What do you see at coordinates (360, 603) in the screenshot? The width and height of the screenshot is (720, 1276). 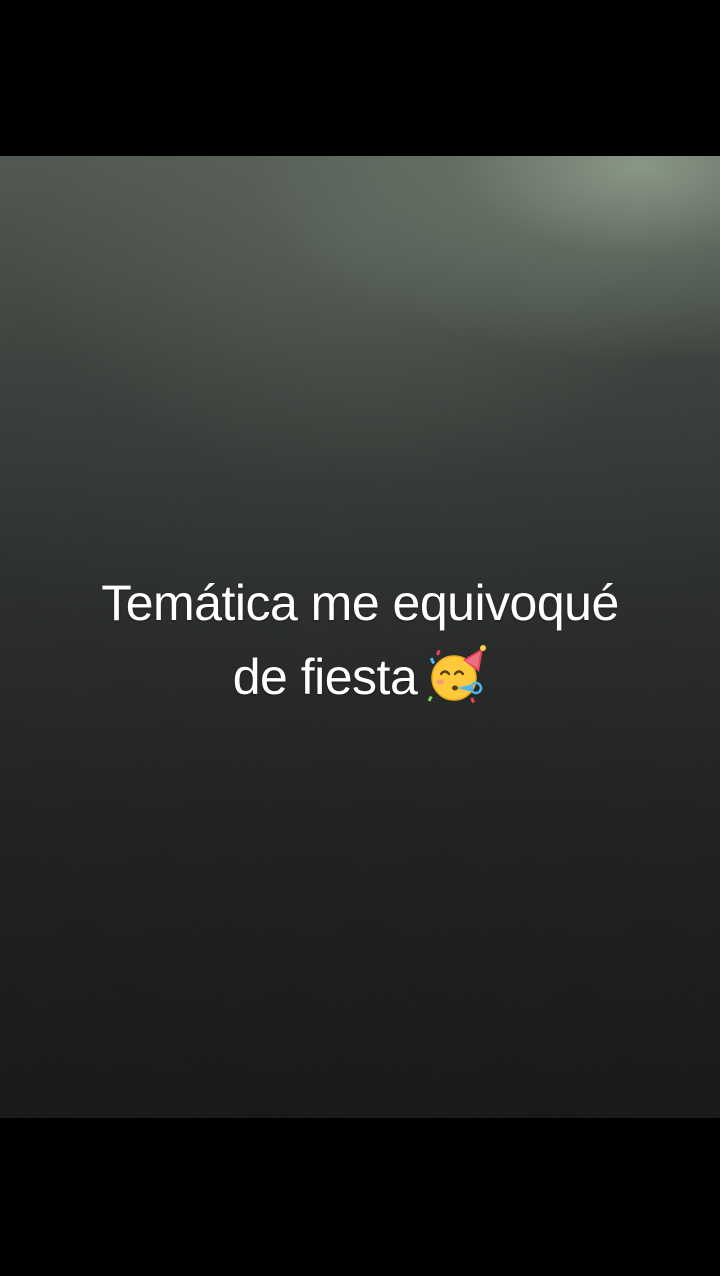 I see `caption-line-1: Temática me equivoqué` at bounding box center [360, 603].